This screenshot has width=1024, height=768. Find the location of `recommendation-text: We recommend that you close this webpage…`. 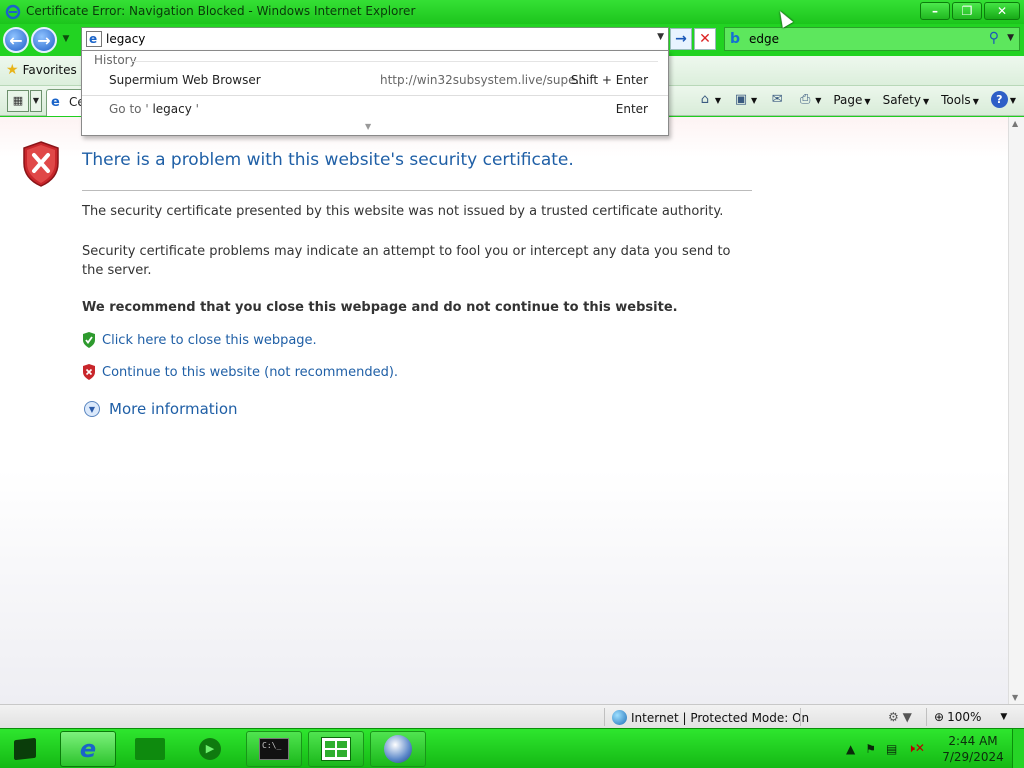

recommendation-text: We recommend that you close this webpage… is located at coordinates (380, 307).